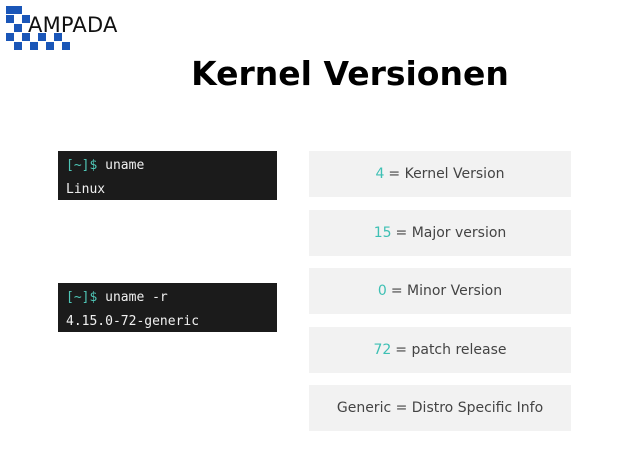 The width and height of the screenshot is (630, 452). I want to click on terminal-uname-r: [~]$ uname -r 4.15.0-72-generic, so click(167, 307).